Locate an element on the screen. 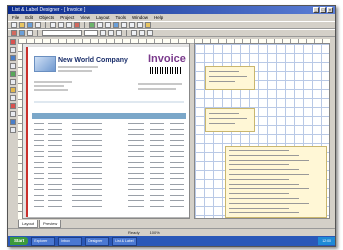 The width and height of the screenshot is (343, 250). company-logo-icon is located at coordinates (45, 64).